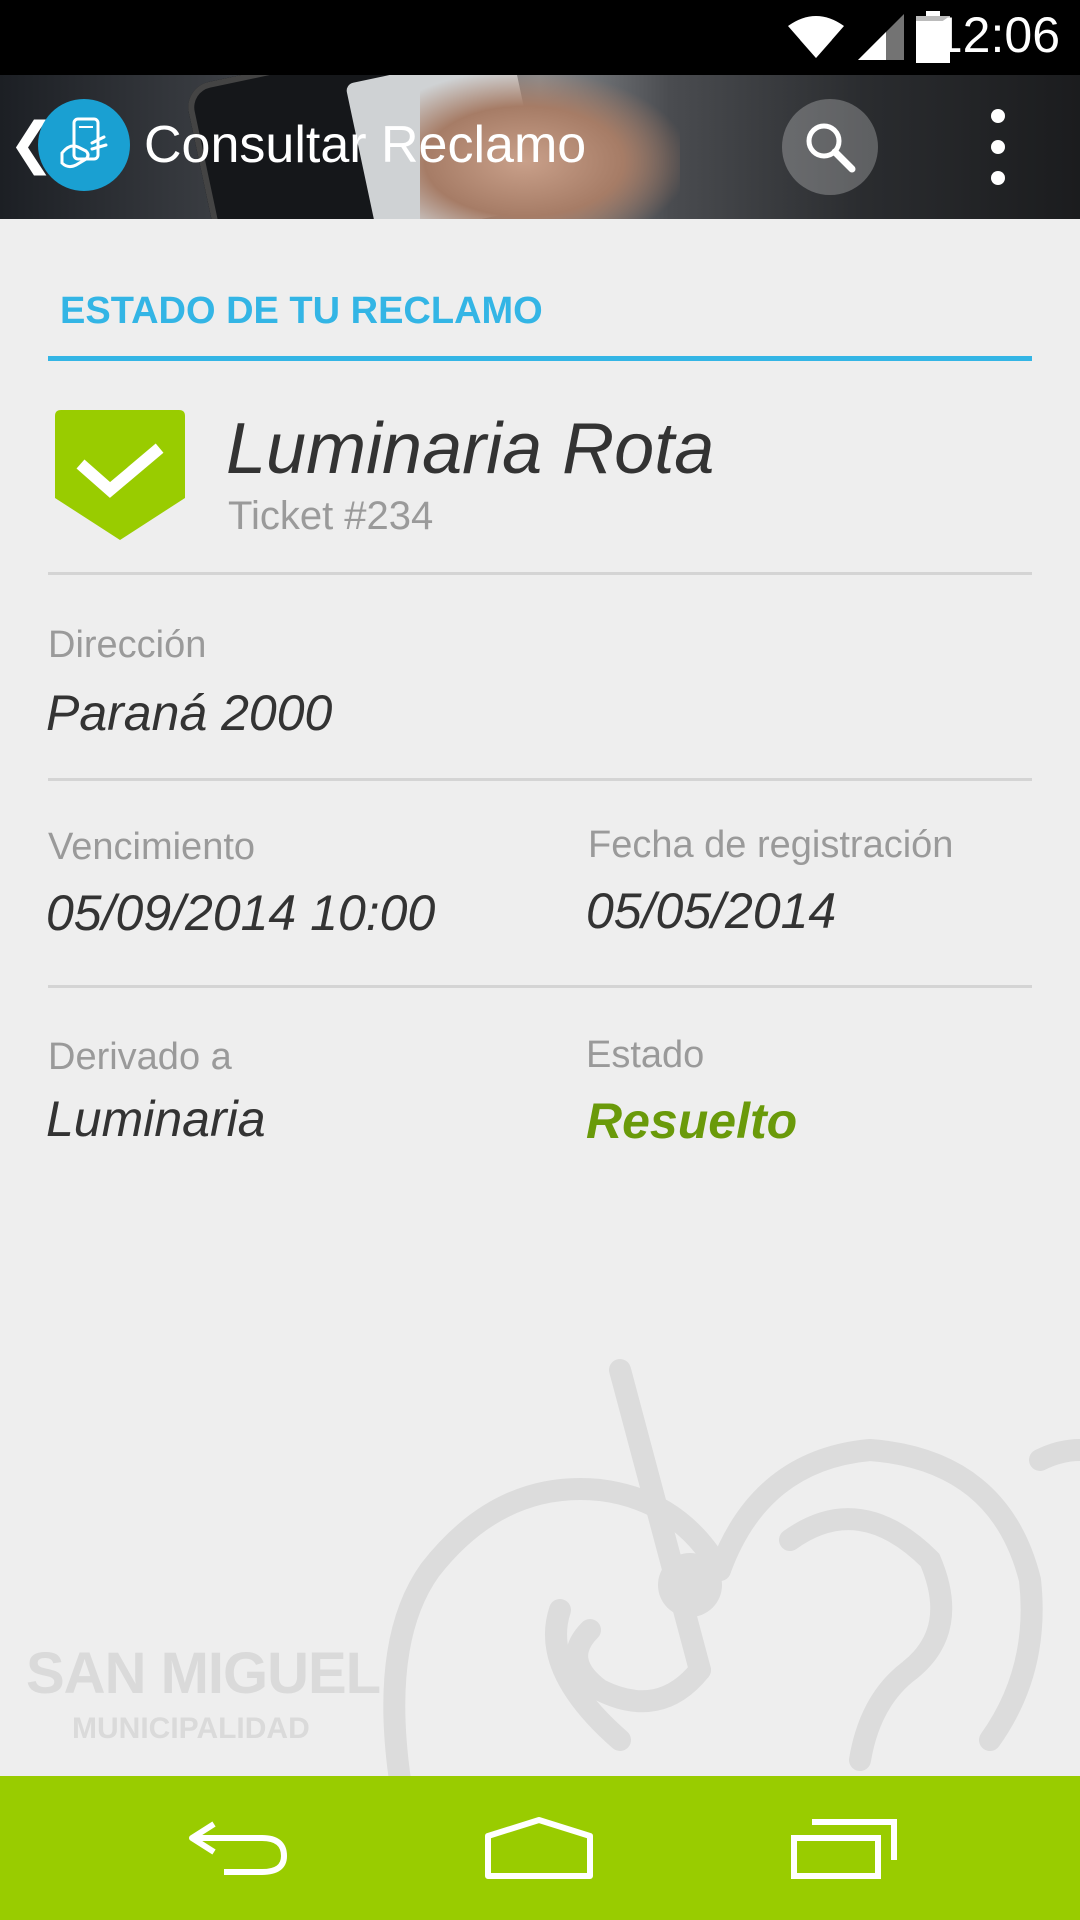 The height and width of the screenshot is (1920, 1080). I want to click on section-underline, so click(540, 358).